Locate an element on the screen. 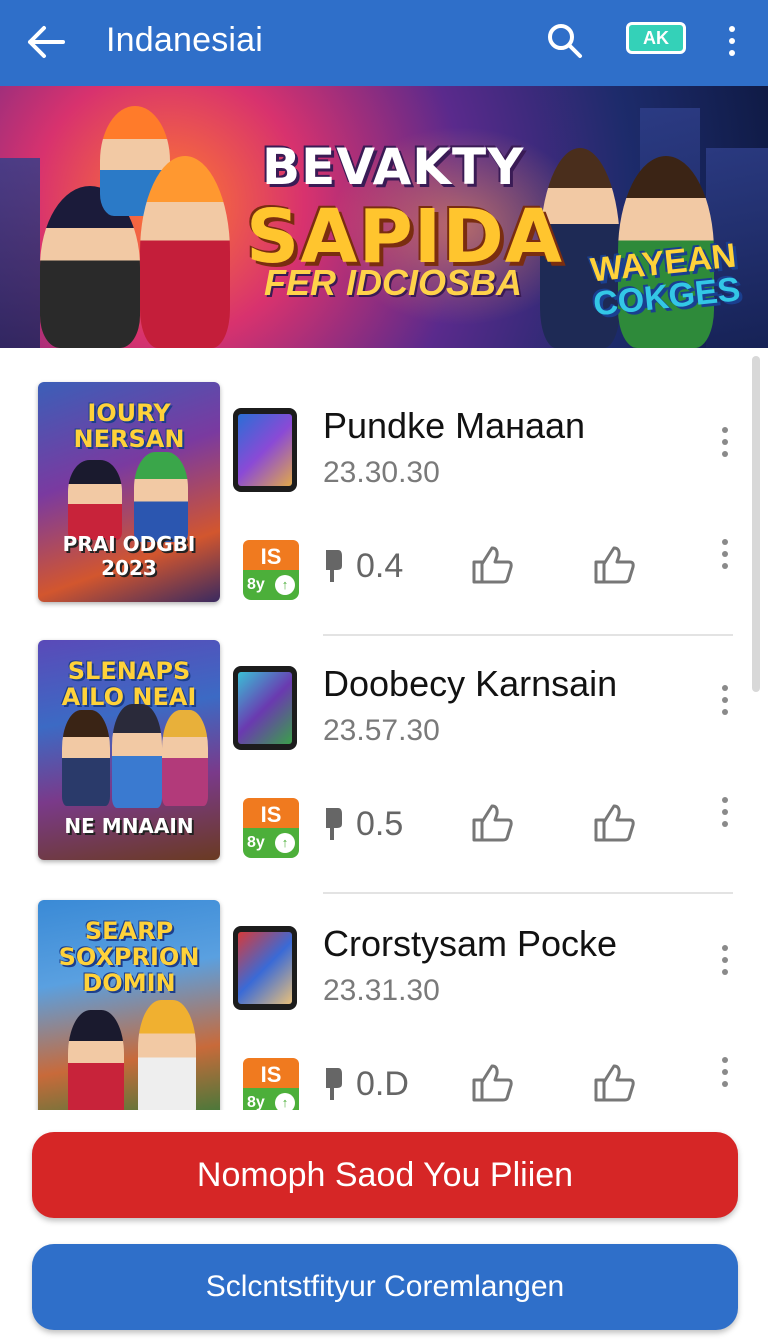  stat-count-value: 0.5 is located at coordinates (380, 823).